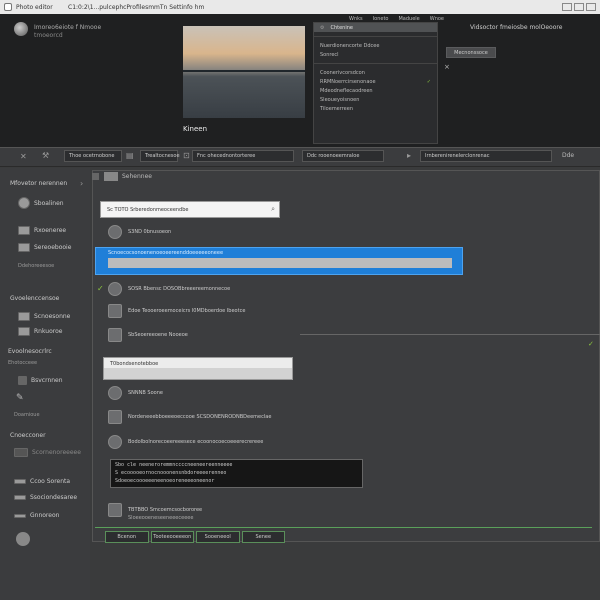 The image size is (600, 600). Describe the element at coordinates (139, 232) in the screenshot. I see `list-item: S3ND 0bnusoeon` at that location.